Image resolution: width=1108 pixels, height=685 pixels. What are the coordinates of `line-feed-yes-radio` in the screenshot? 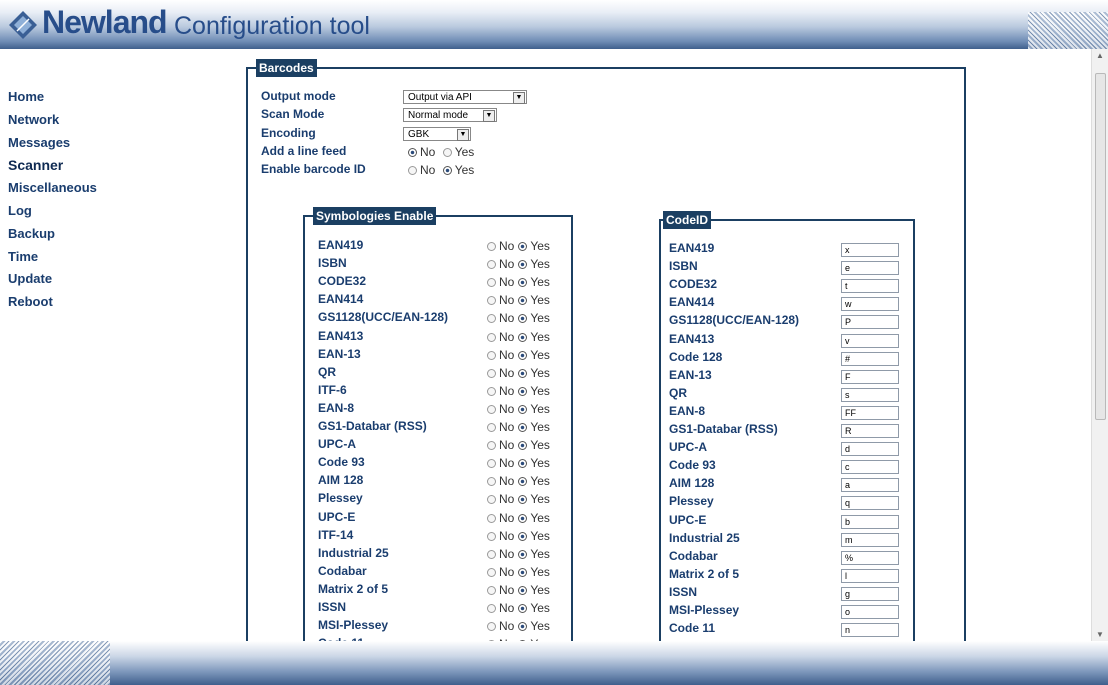 It's located at (447, 152).